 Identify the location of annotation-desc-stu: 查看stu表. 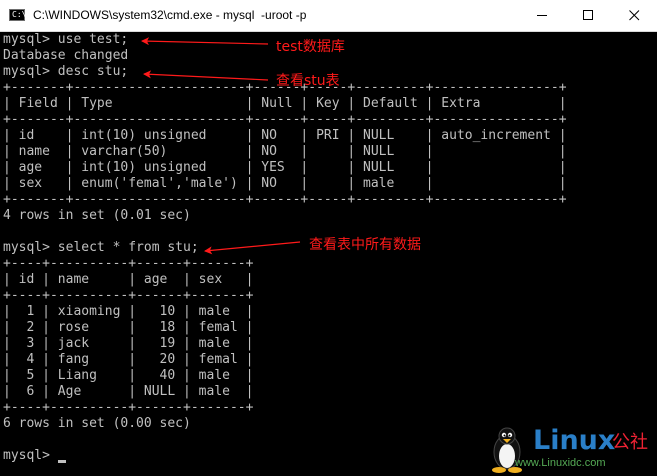
(308, 81).